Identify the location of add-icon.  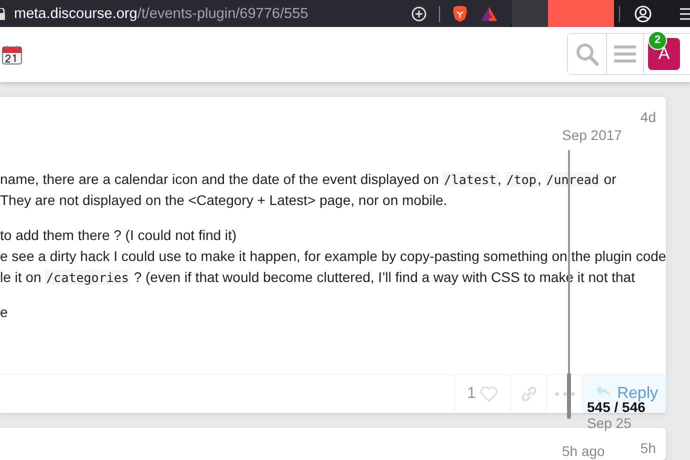
(419, 14).